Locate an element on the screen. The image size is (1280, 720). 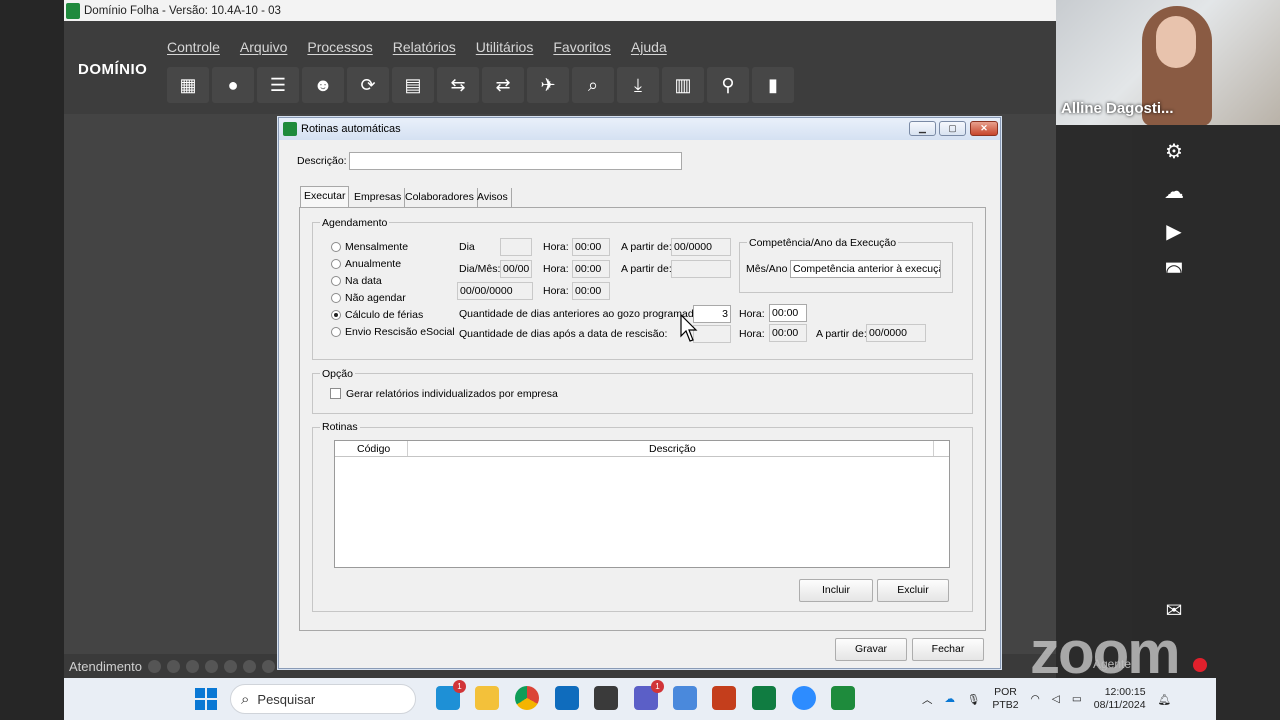
onedrive-icon: ☁ is located at coordinates (950, 699).